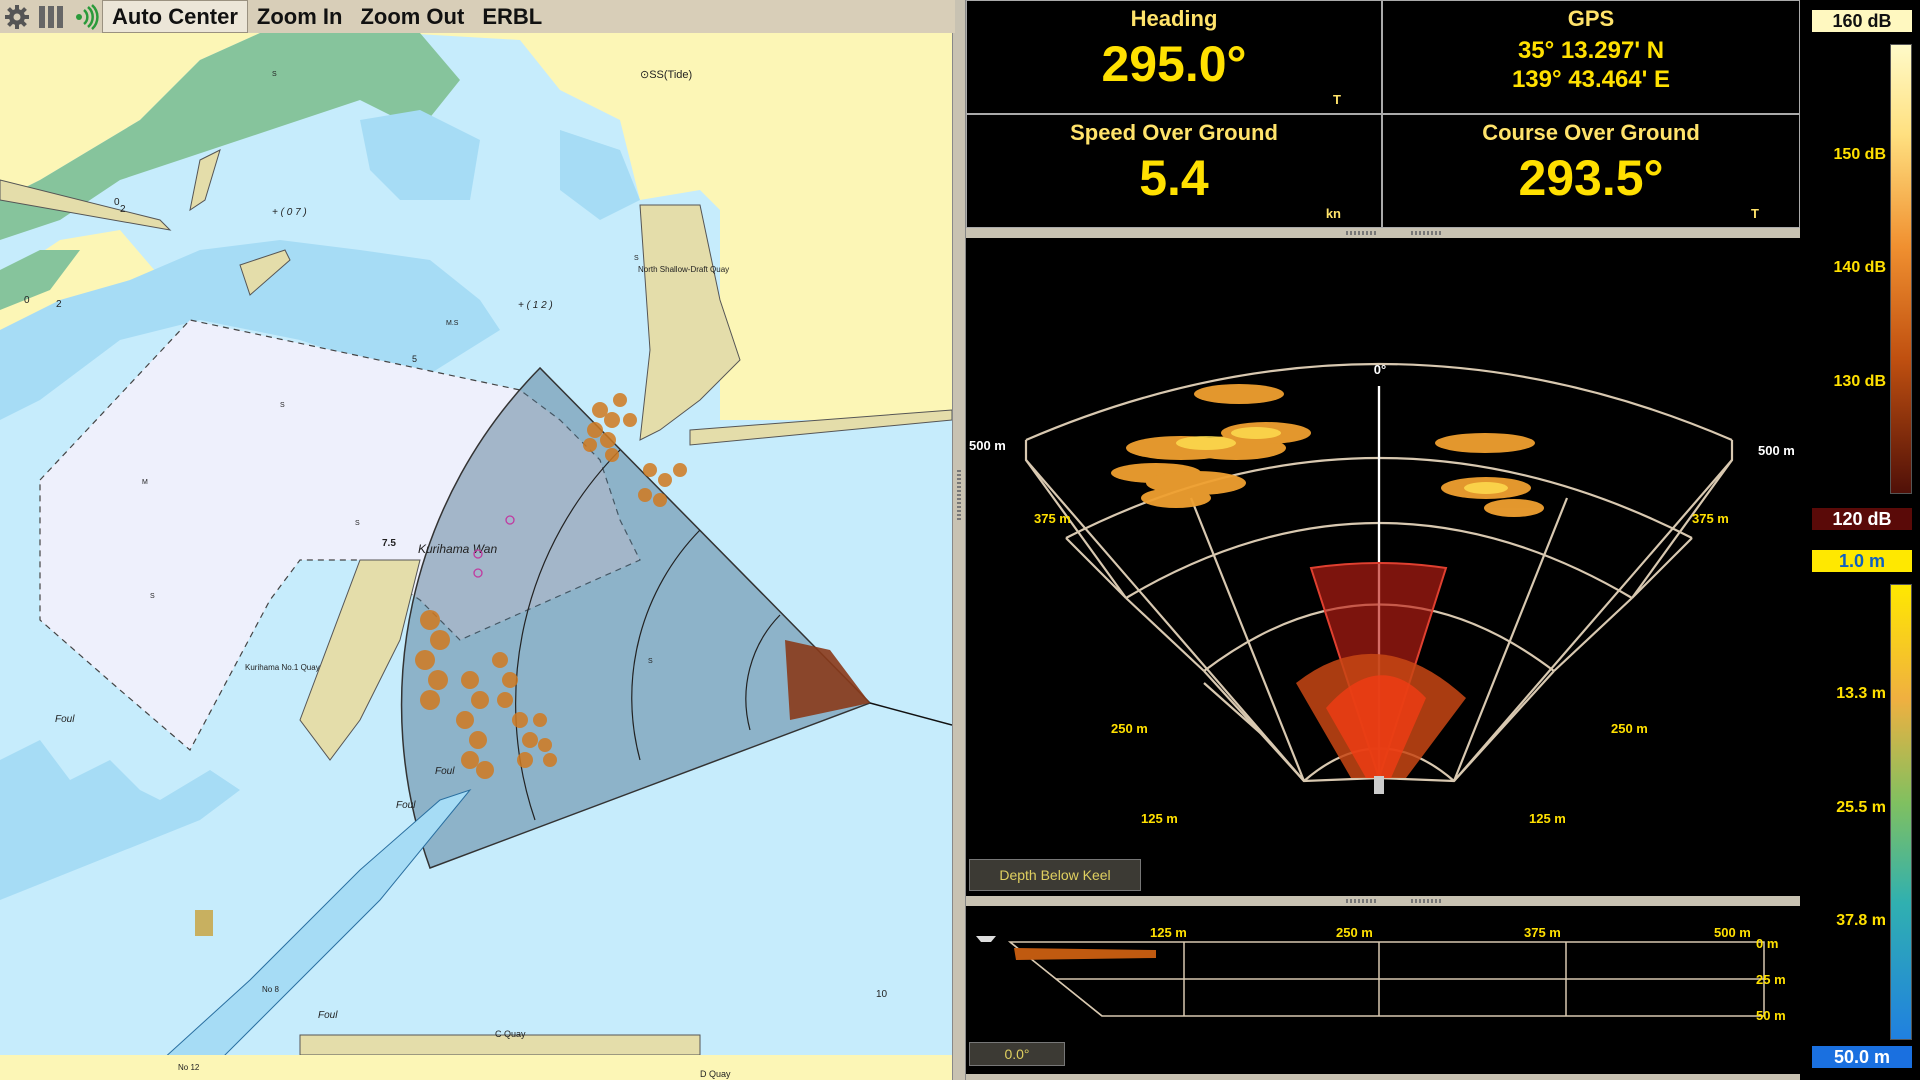  I want to click on depth-tick: 25.5 m, so click(1861, 807).